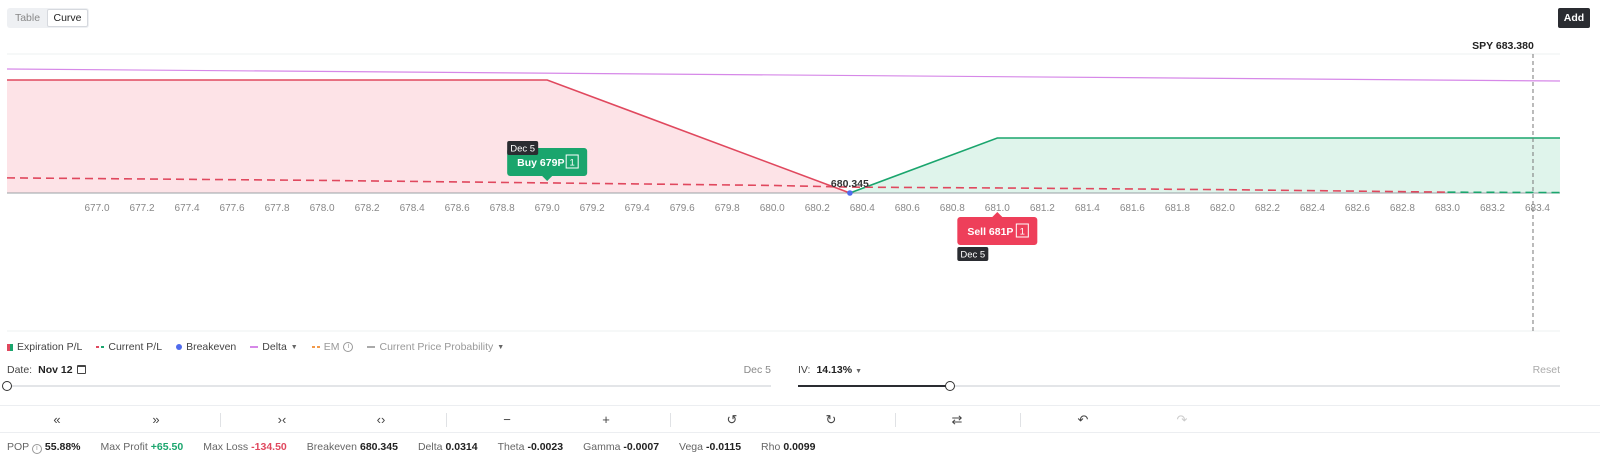  Describe the element at coordinates (412, 208) in the screenshot. I see `x-tick-label: 678.4` at that location.